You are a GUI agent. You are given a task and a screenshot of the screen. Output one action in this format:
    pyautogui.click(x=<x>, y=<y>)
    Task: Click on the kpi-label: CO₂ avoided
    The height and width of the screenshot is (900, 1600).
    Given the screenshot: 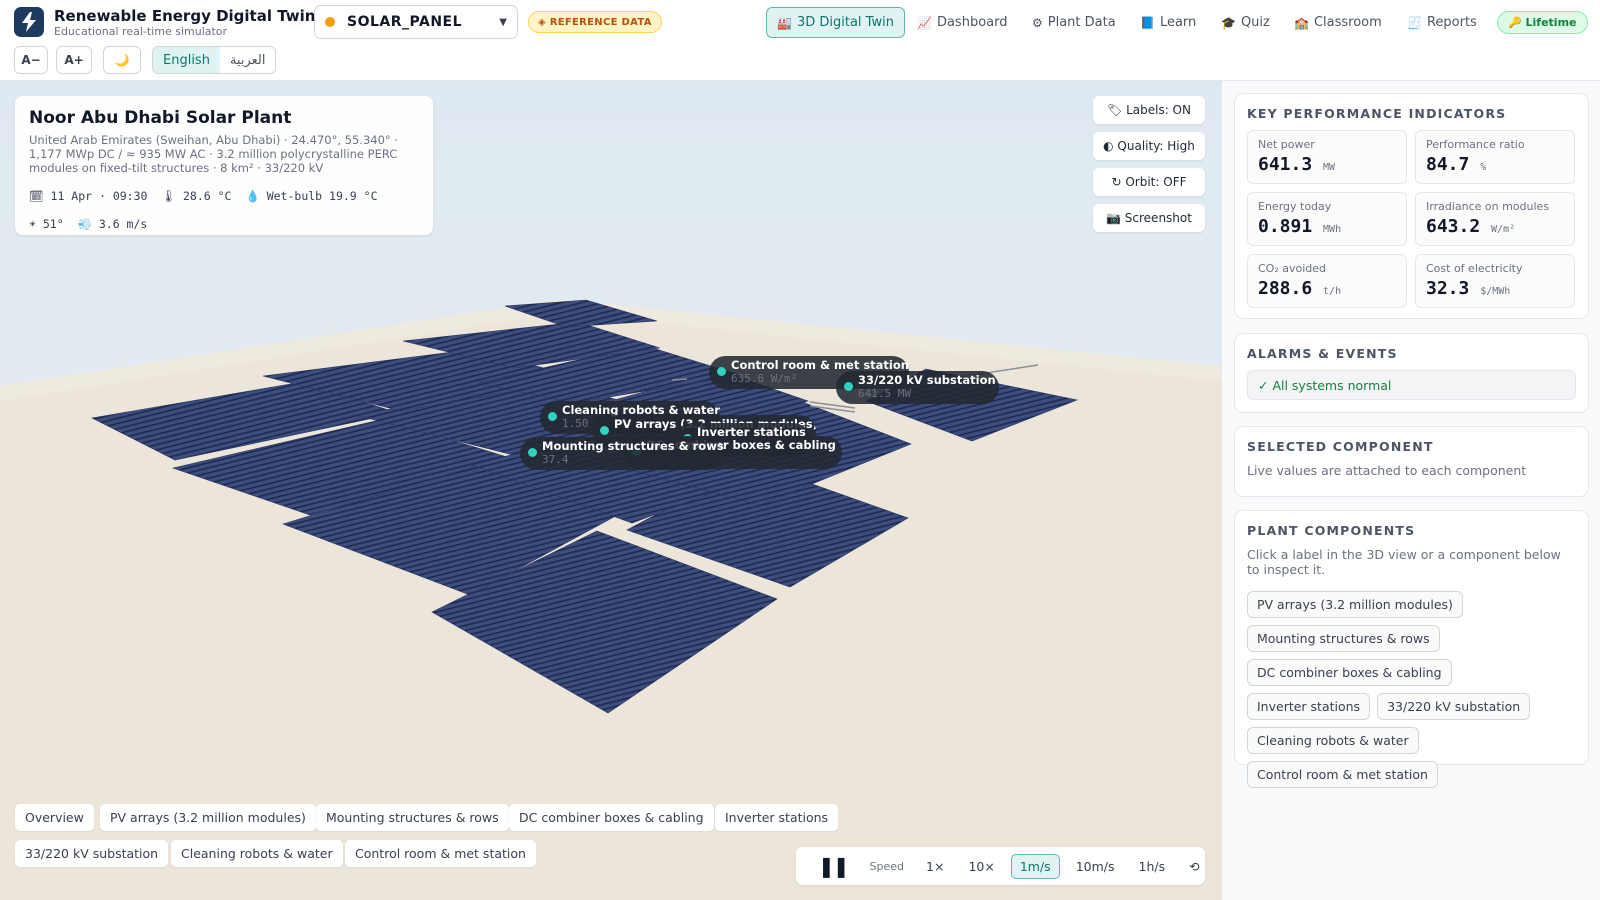 What is the action you would take?
    pyautogui.click(x=1292, y=268)
    